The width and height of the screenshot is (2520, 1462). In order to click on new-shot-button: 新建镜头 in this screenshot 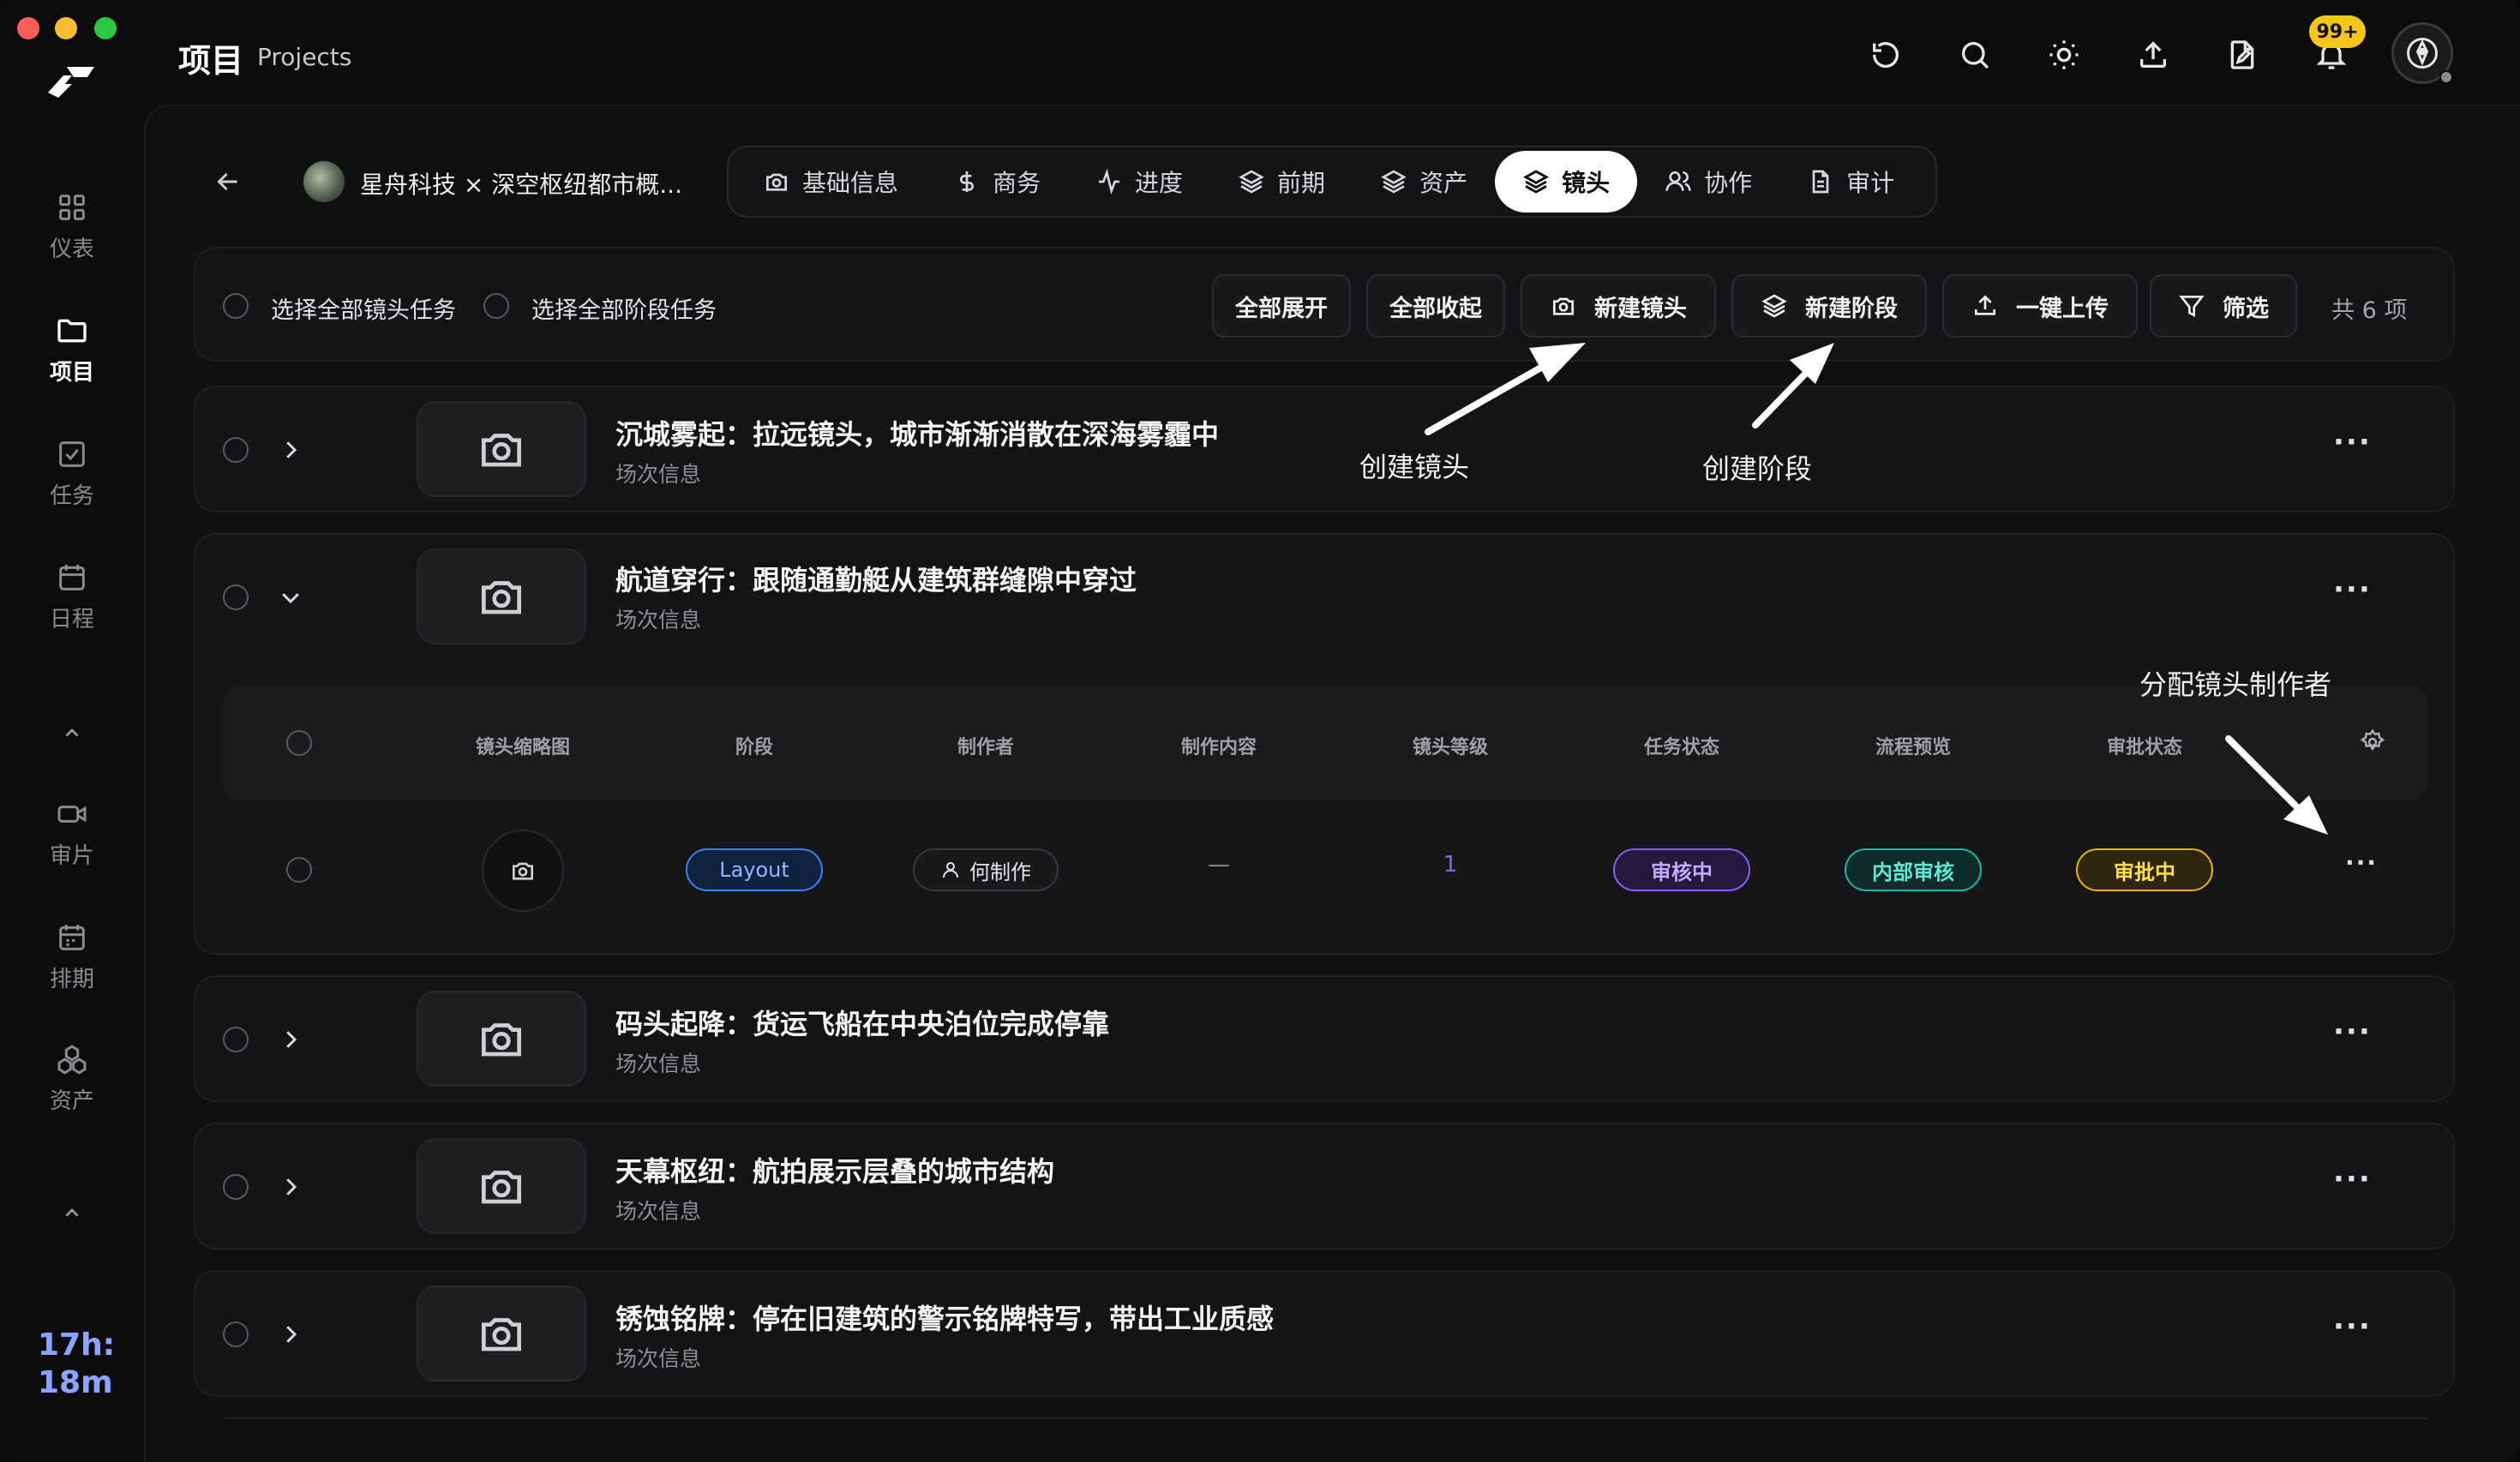, I will do `click(1618, 306)`.